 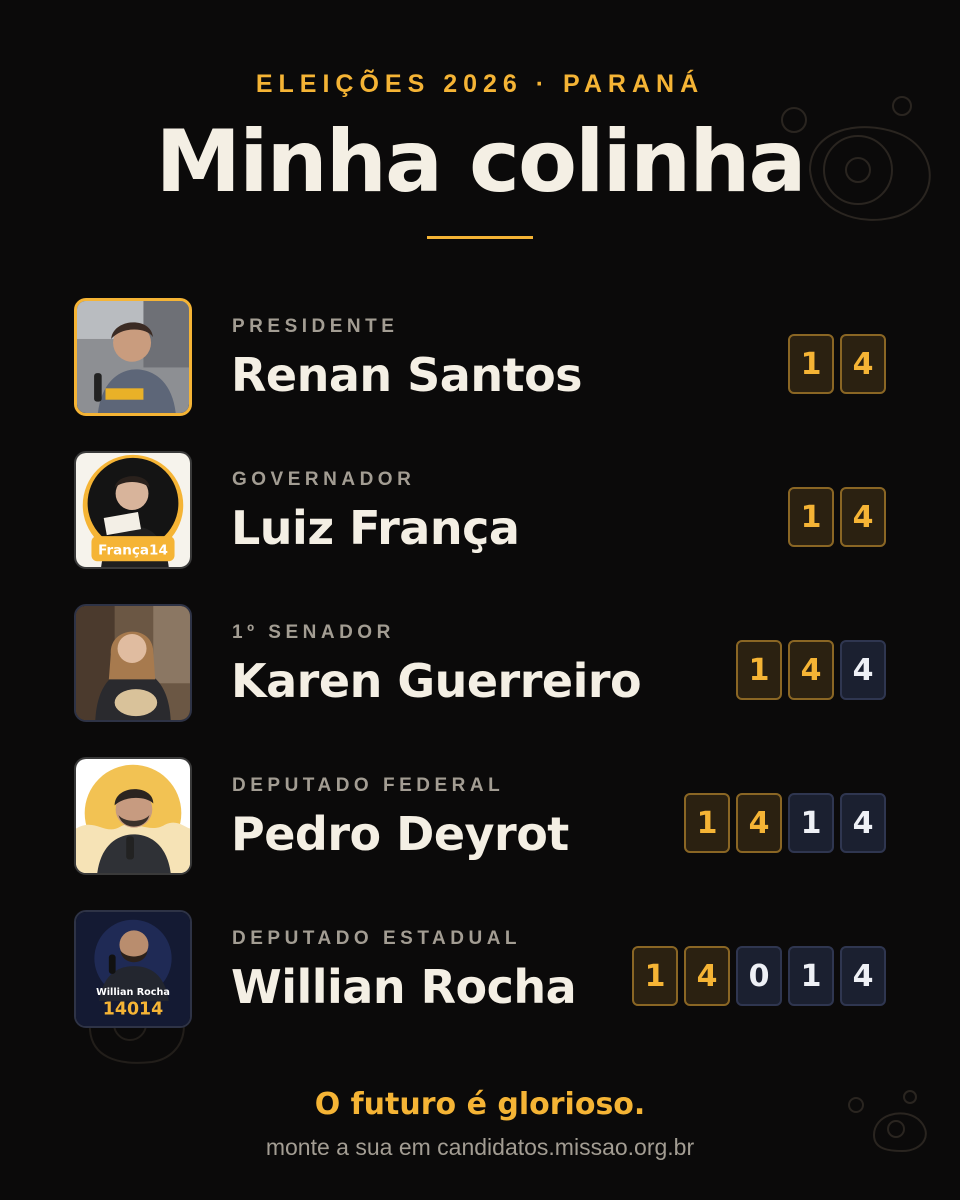 What do you see at coordinates (480, 84) in the screenshot?
I see `election-eyebrow: ELEIÇÕES 2026 · PARANÁ` at bounding box center [480, 84].